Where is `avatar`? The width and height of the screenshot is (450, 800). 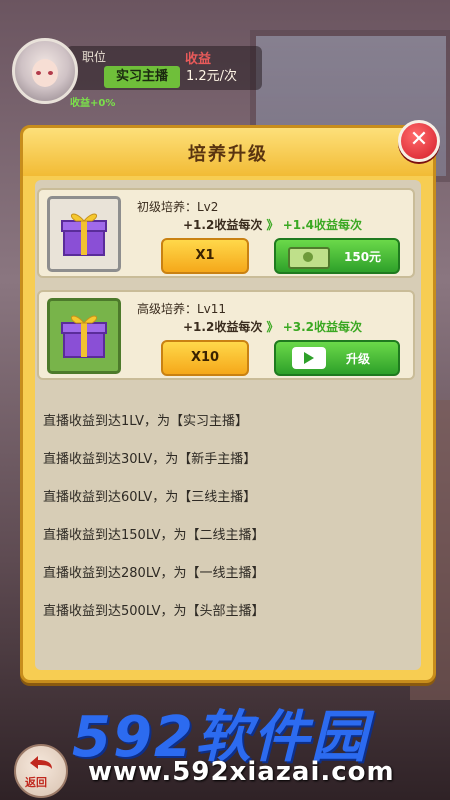
avatar is located at coordinates (45, 71).